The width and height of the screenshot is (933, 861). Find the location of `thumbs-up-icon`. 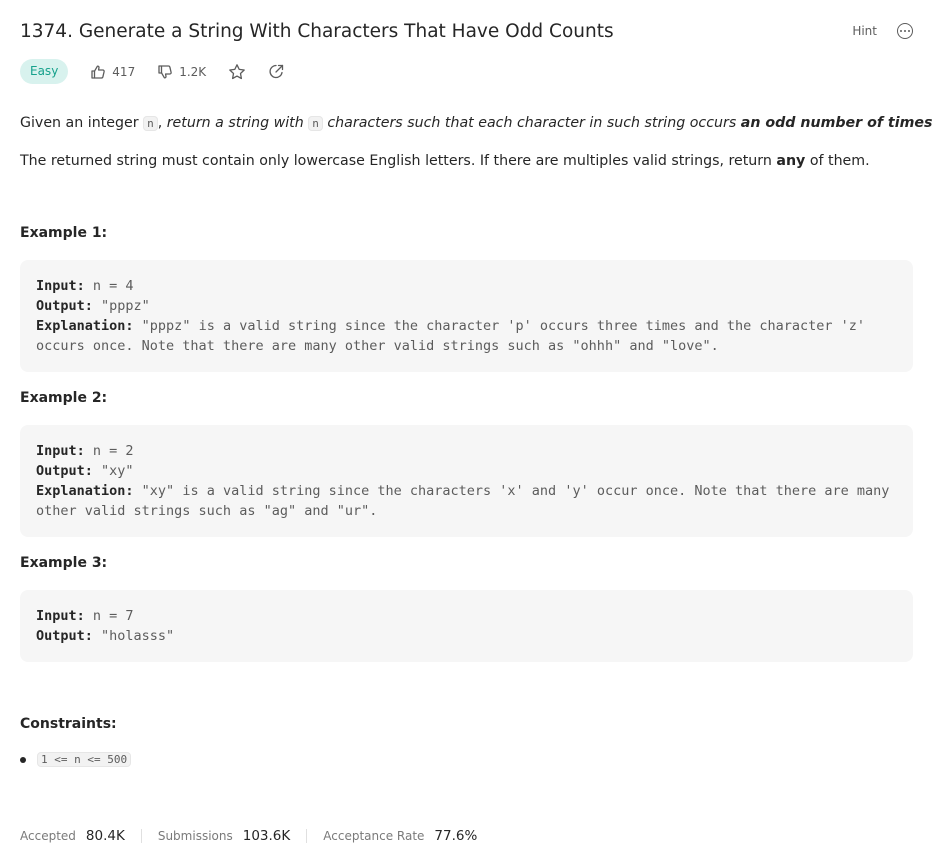

thumbs-up-icon is located at coordinates (98, 71).